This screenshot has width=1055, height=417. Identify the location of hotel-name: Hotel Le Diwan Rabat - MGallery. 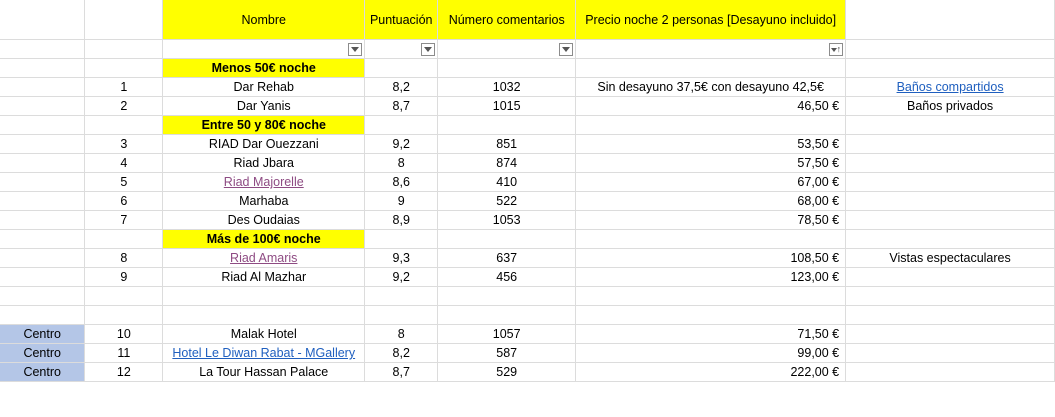
(264, 353).